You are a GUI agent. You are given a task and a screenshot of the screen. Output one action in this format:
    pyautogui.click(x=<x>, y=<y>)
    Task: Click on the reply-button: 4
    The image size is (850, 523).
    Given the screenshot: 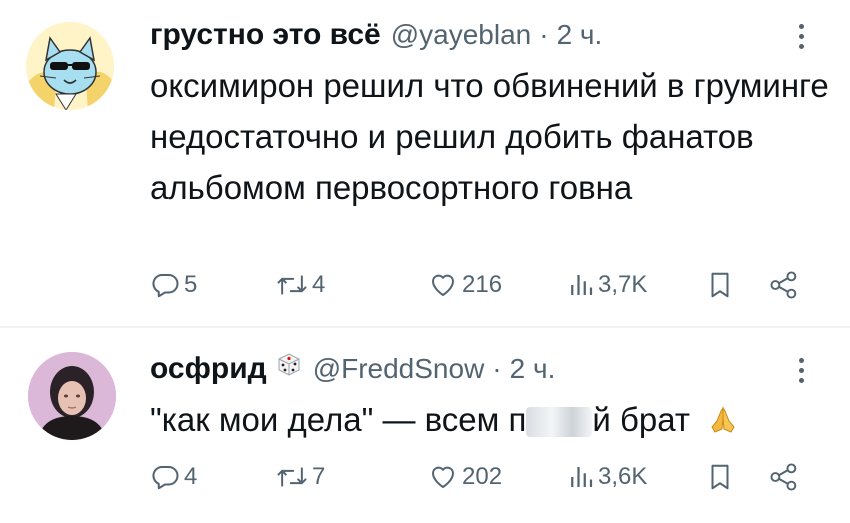 What is the action you would take?
    pyautogui.click(x=173, y=477)
    